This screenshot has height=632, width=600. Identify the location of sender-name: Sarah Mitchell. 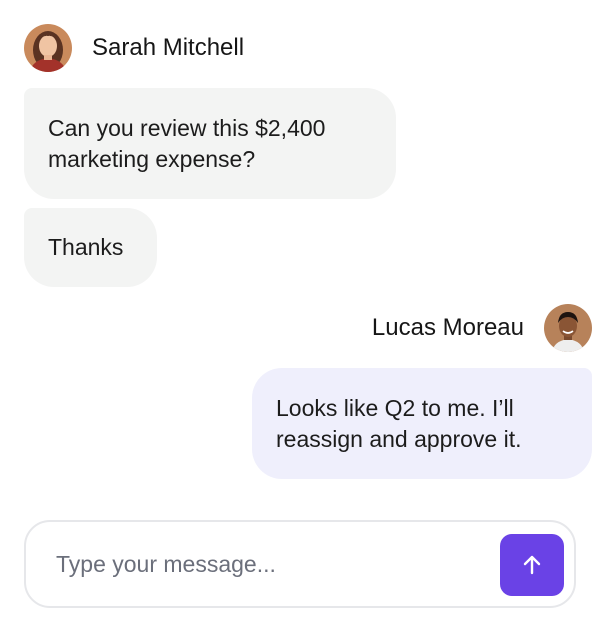
(168, 47).